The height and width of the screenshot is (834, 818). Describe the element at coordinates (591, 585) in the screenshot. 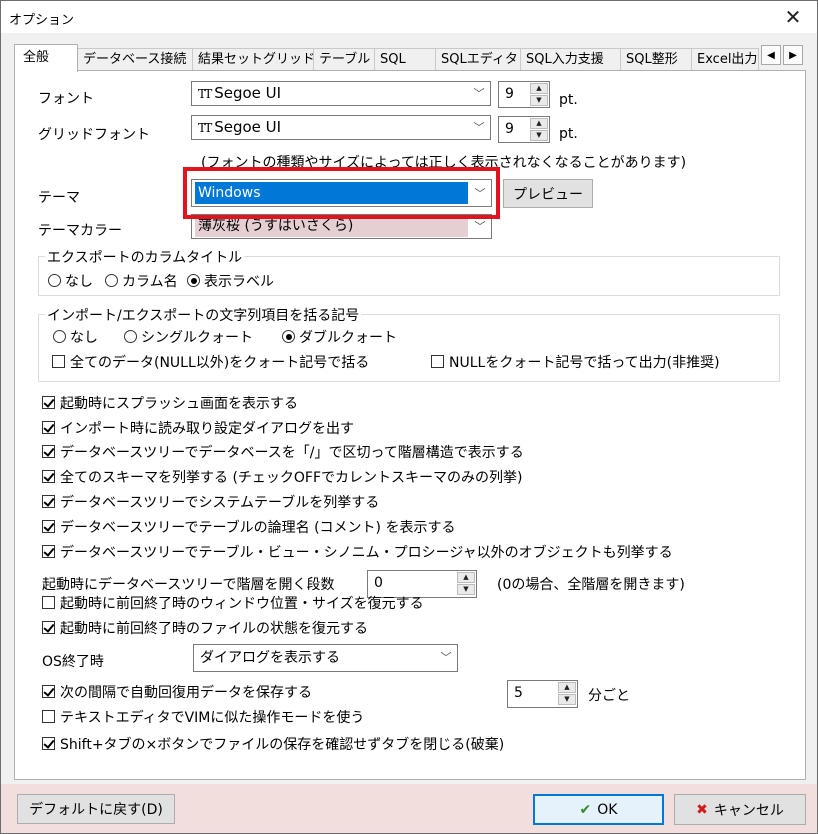

I see `tree-depth-note: (0の場合、全階層を開きます)` at that location.